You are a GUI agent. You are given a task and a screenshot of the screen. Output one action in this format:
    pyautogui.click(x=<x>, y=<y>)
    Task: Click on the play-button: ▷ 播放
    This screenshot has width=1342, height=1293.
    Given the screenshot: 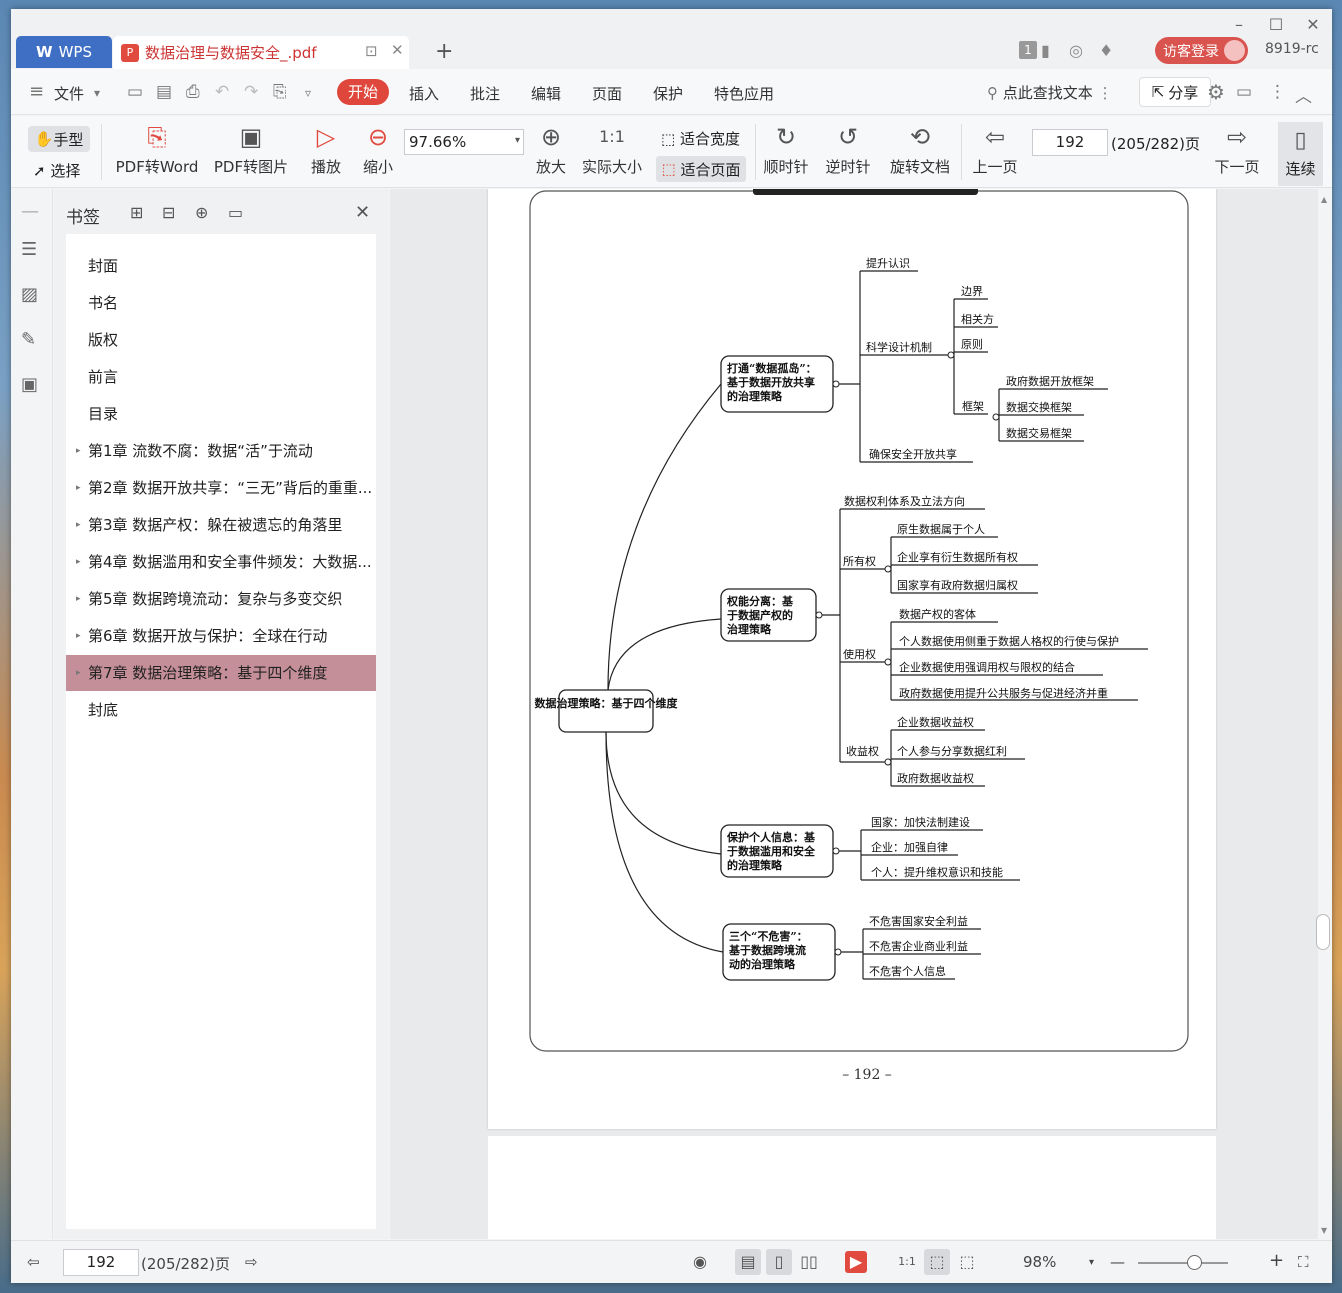 What is the action you would take?
    pyautogui.click(x=326, y=149)
    